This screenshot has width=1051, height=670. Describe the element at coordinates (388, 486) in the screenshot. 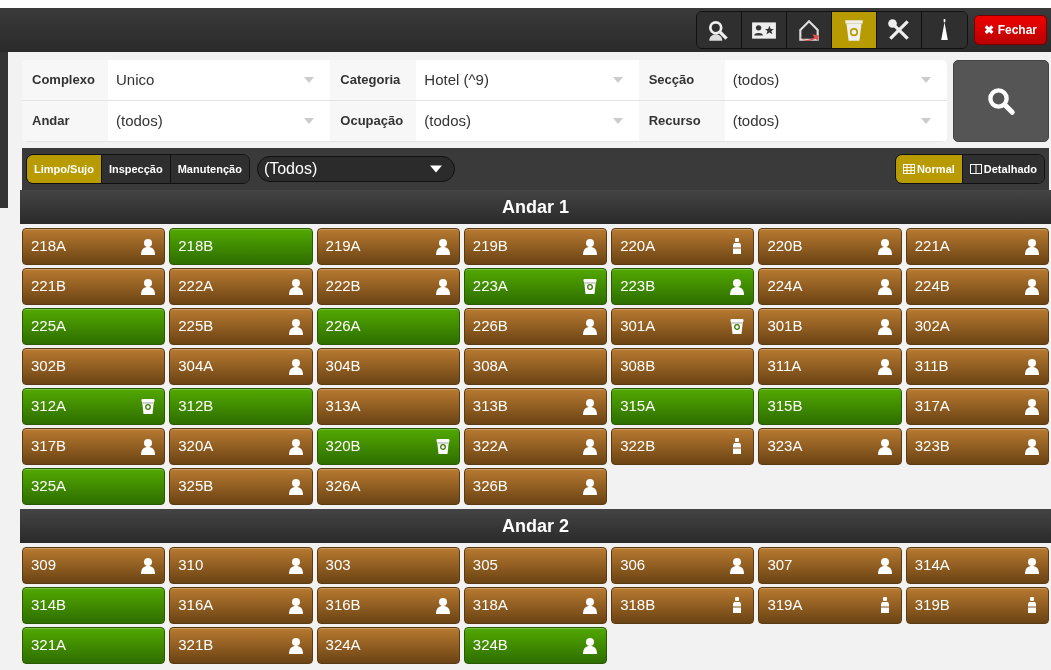

I see `room-tile: 326A` at that location.